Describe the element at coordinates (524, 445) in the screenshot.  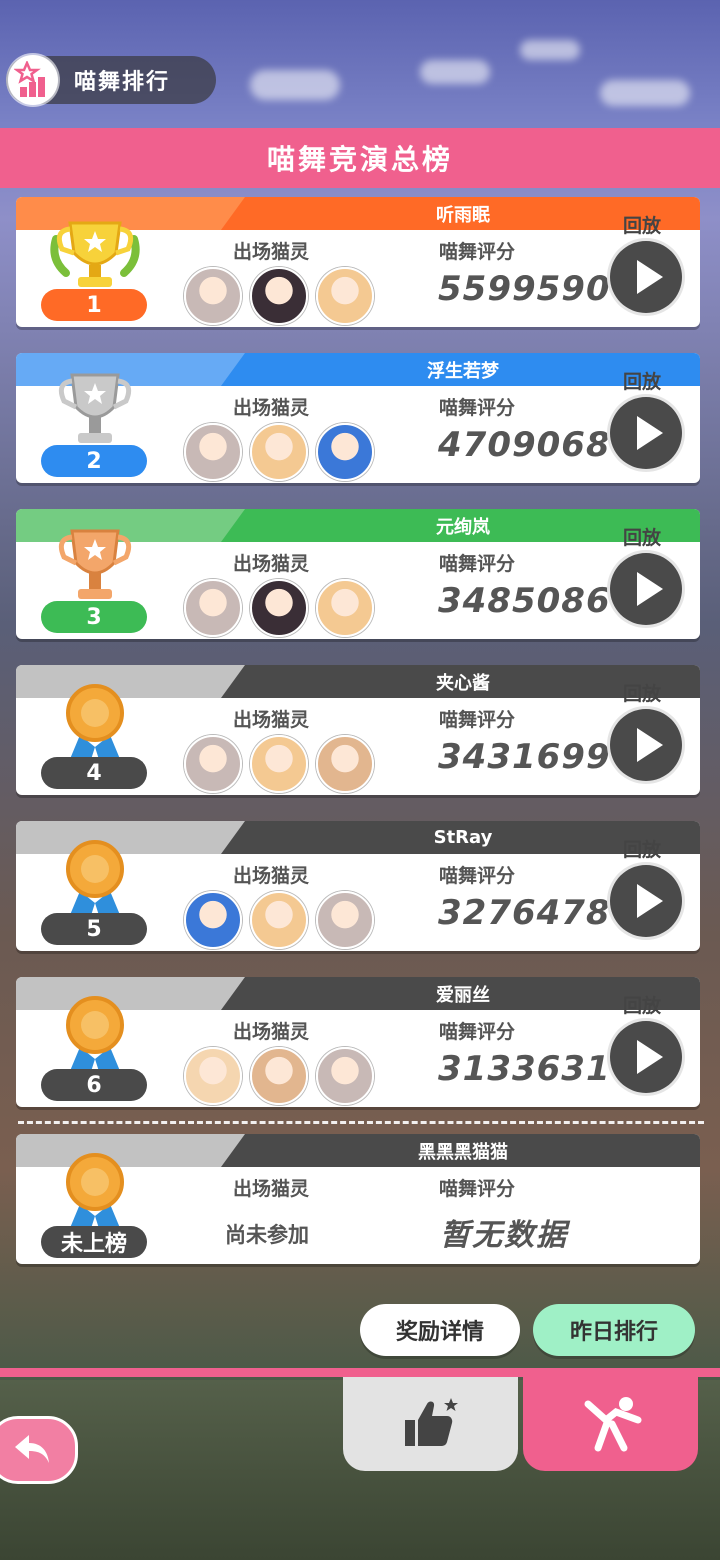
I see `score-value: 4709068` at that location.